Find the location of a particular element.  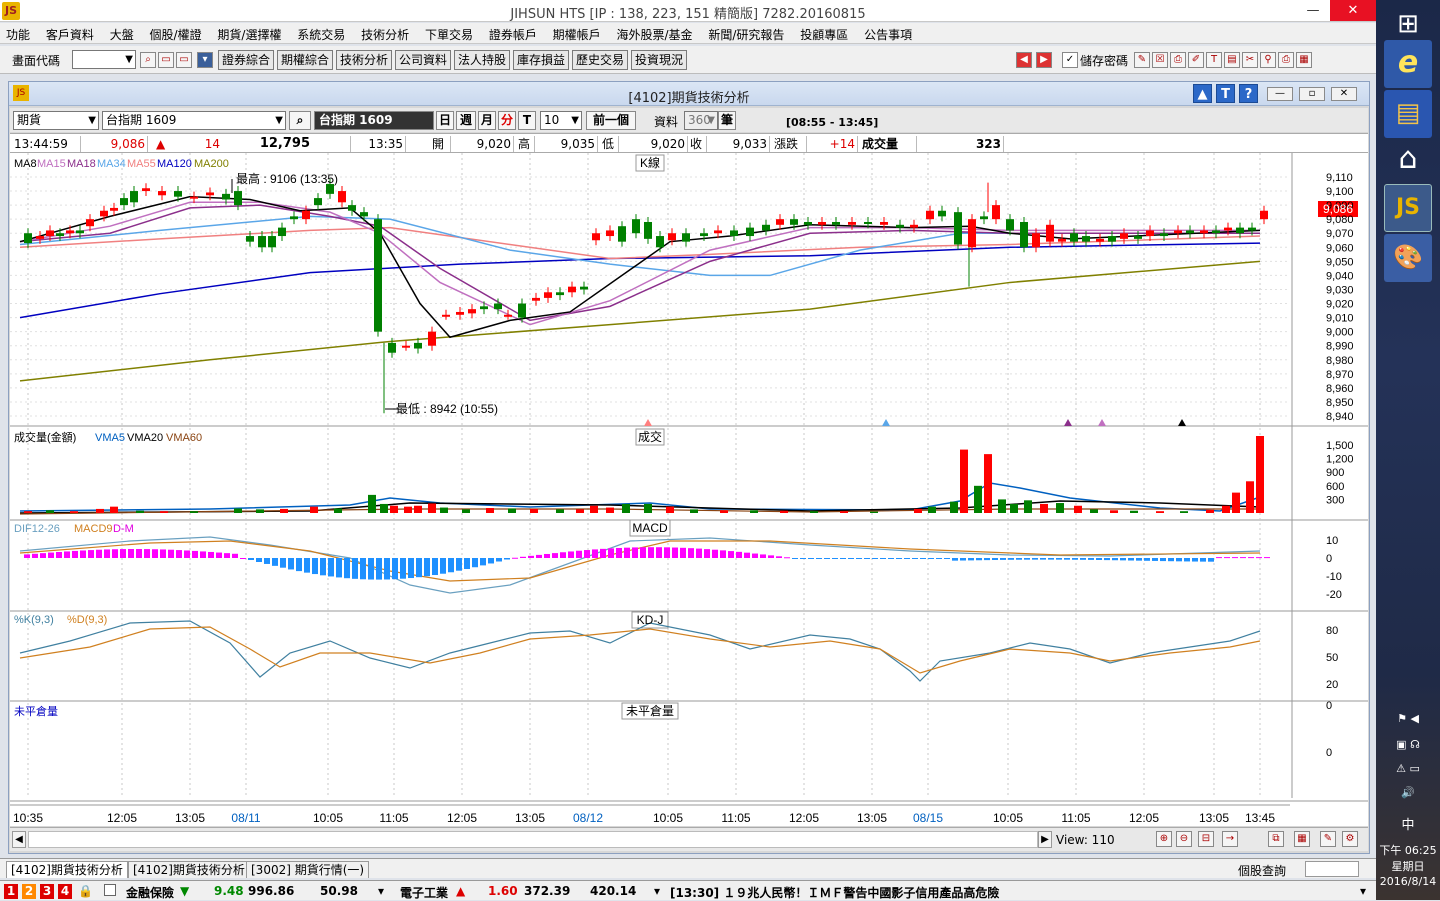

tab-technical-2: [4102]期貨技術分析 is located at coordinates (189, 869).